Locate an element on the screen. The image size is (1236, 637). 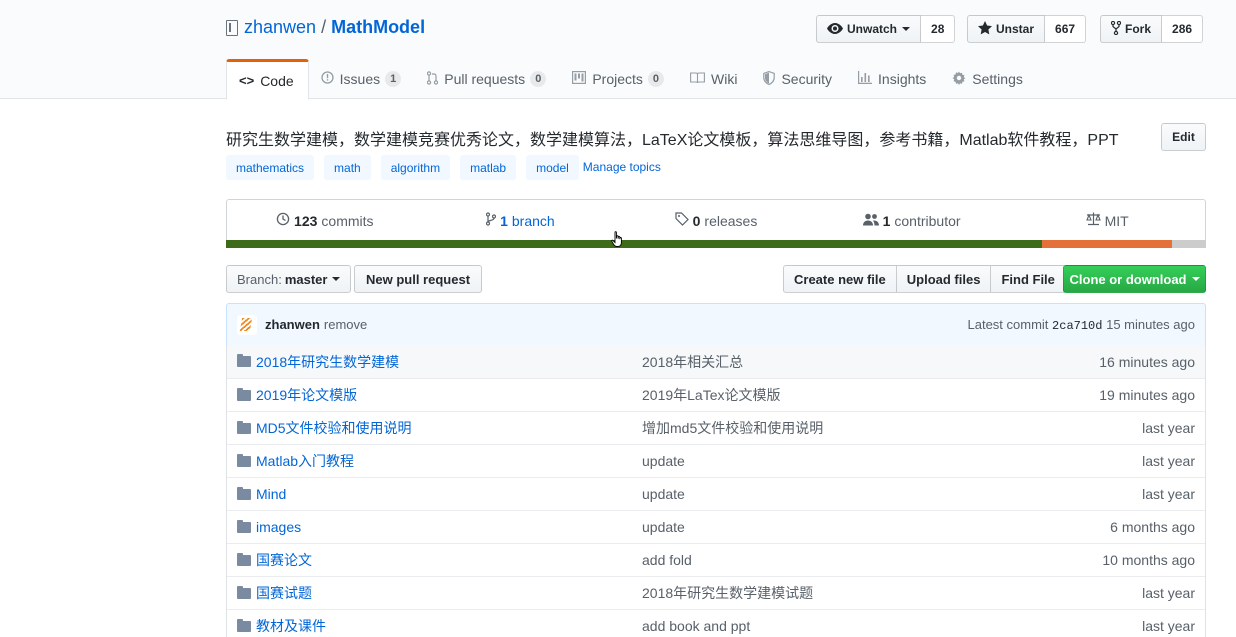
history-icon is located at coordinates (283, 220).